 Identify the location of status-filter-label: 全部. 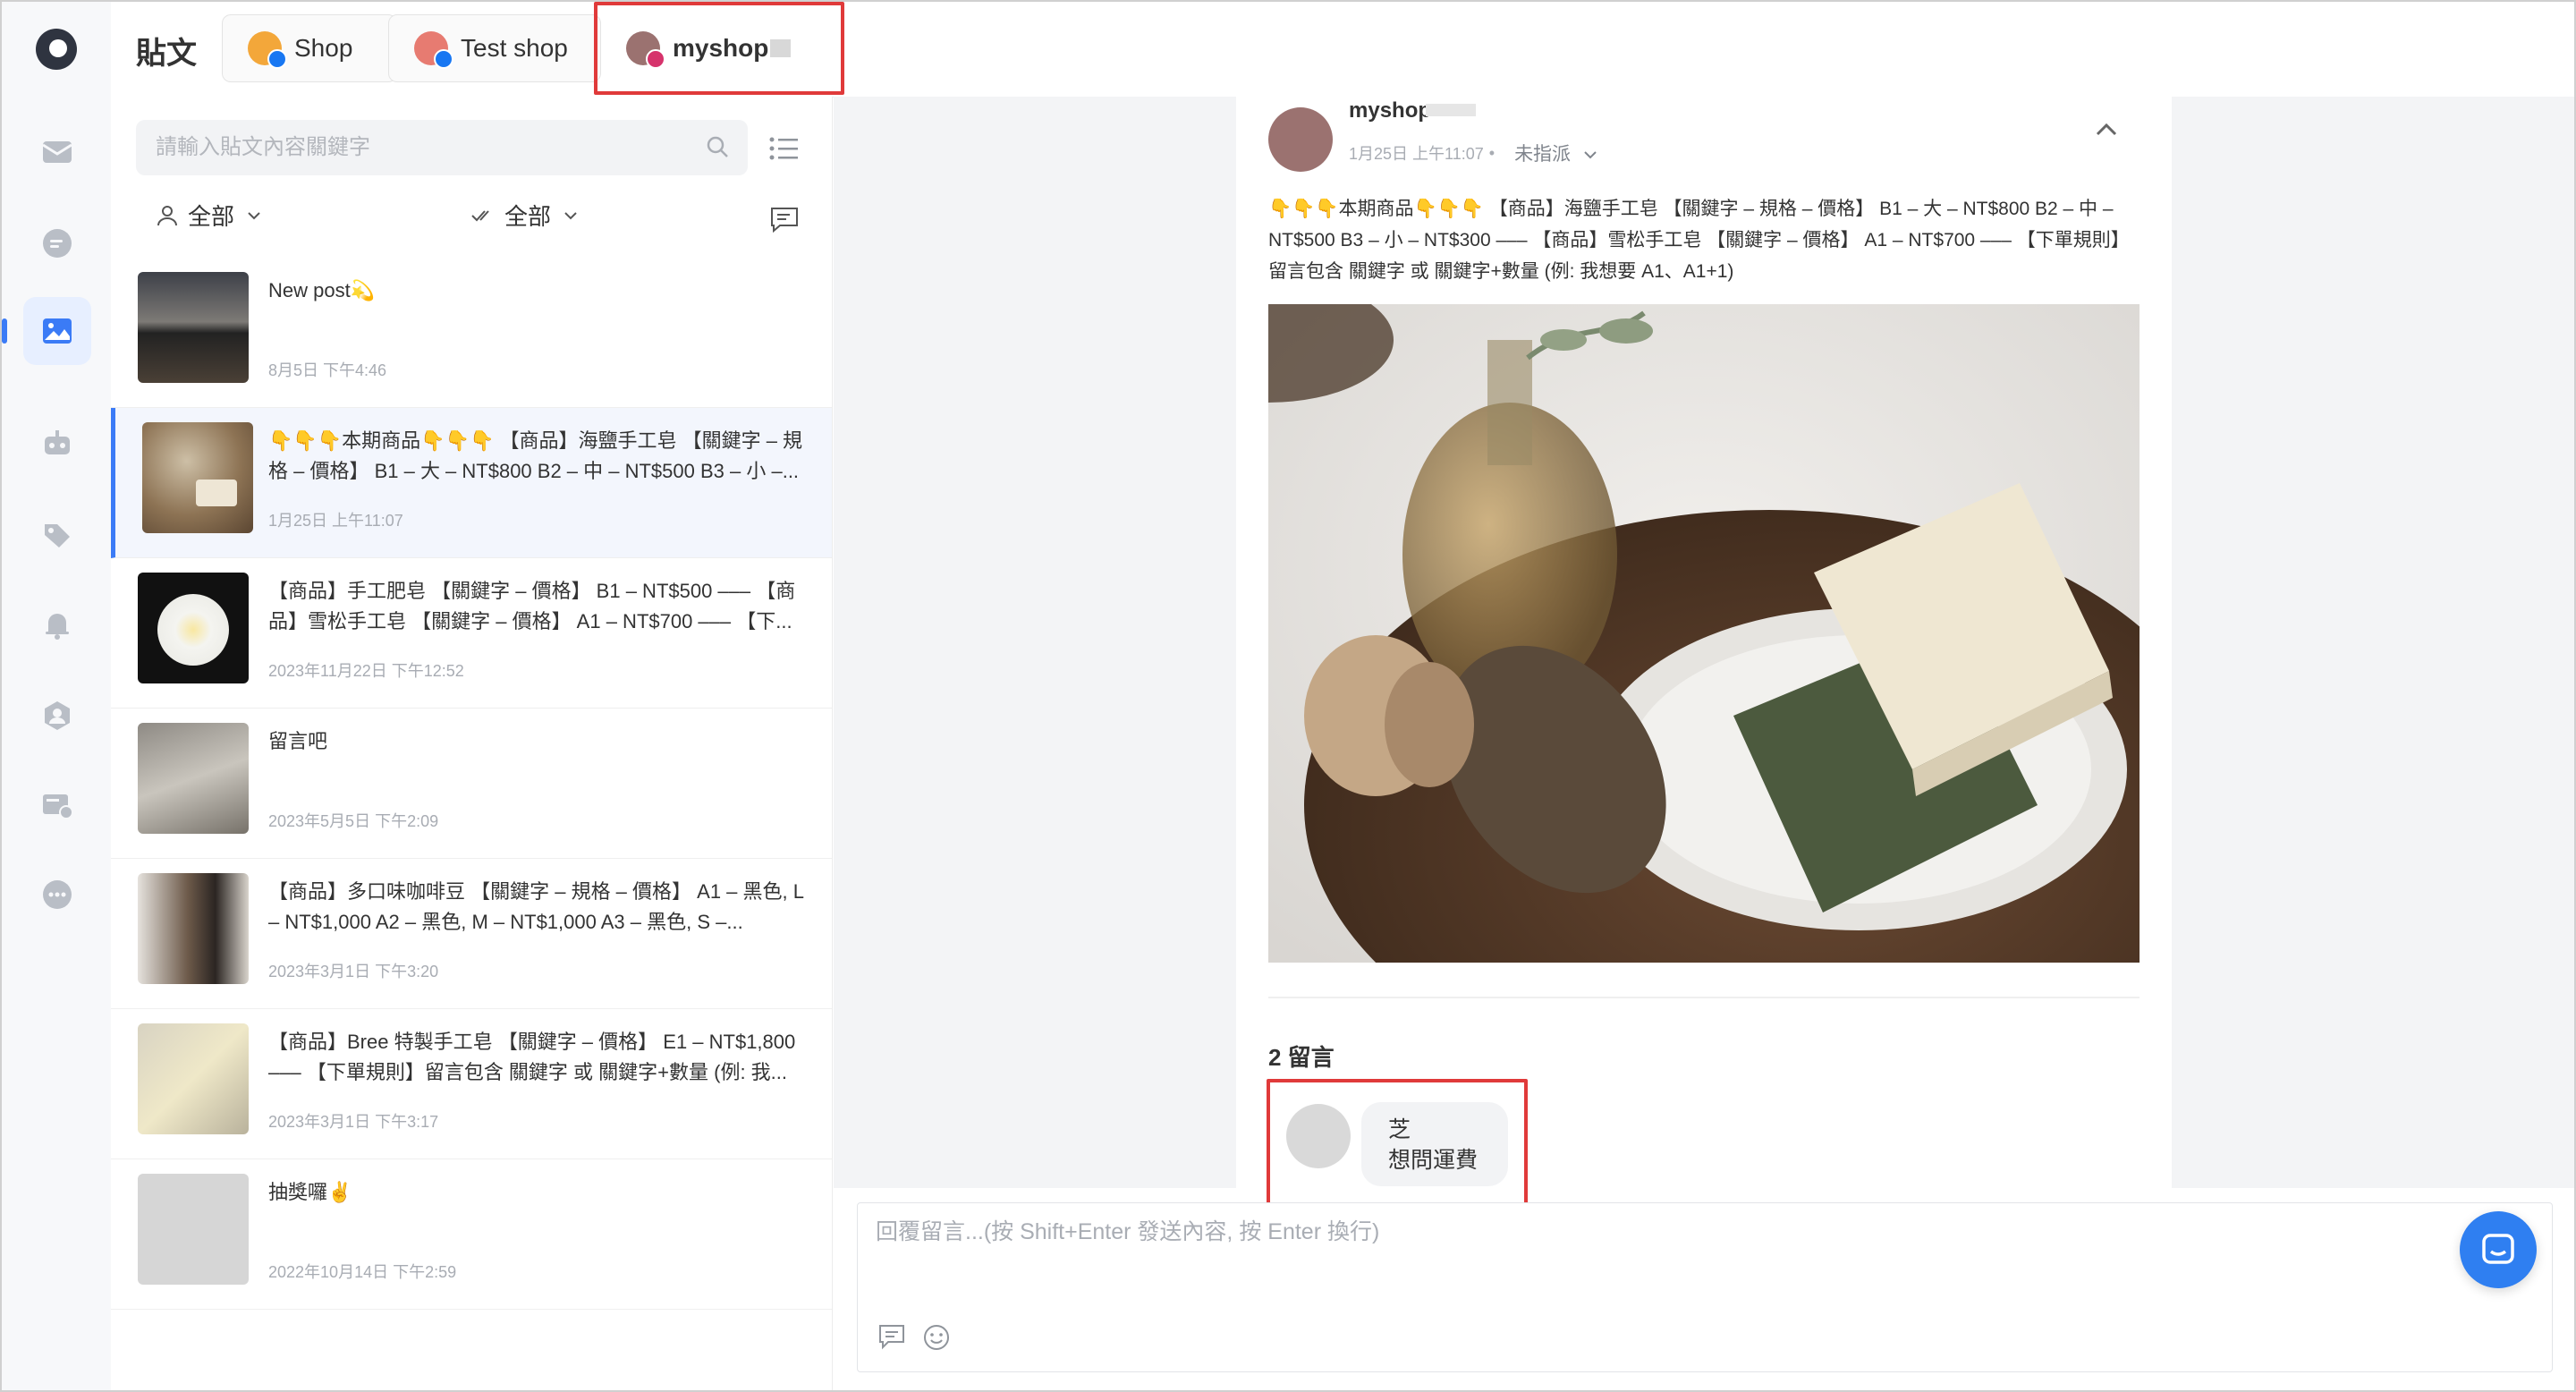
(528, 216).